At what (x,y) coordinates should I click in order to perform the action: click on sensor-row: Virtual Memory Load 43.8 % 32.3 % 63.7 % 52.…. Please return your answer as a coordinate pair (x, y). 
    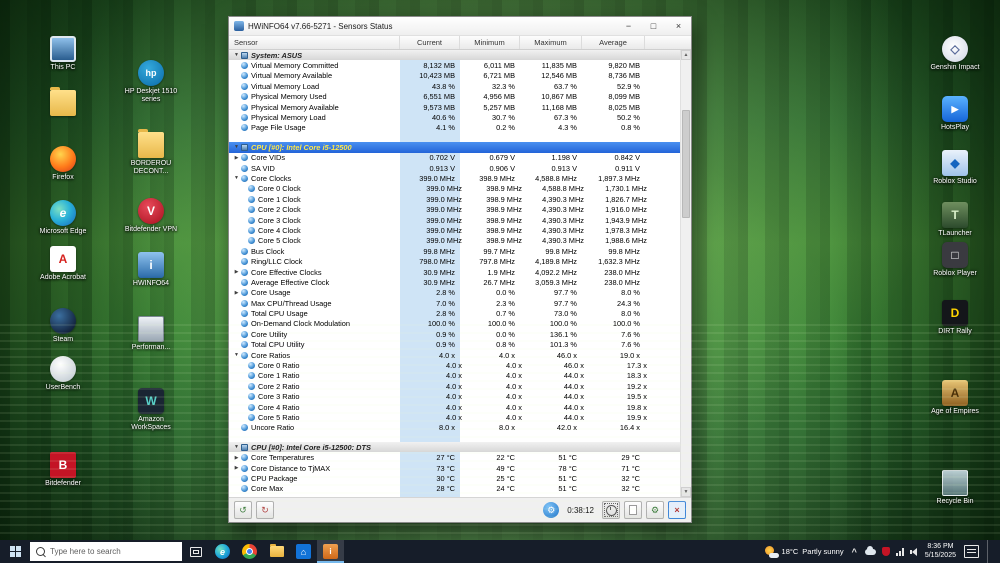
    Looking at the image, I should click on (454, 86).